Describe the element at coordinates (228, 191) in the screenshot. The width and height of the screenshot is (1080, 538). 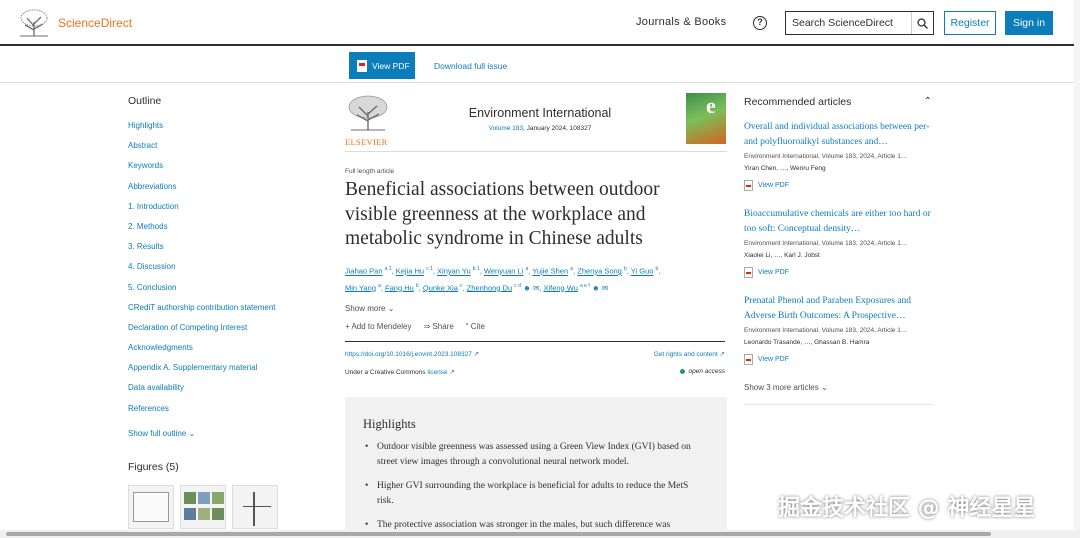
I see `outline-item: Abbreviations` at that location.